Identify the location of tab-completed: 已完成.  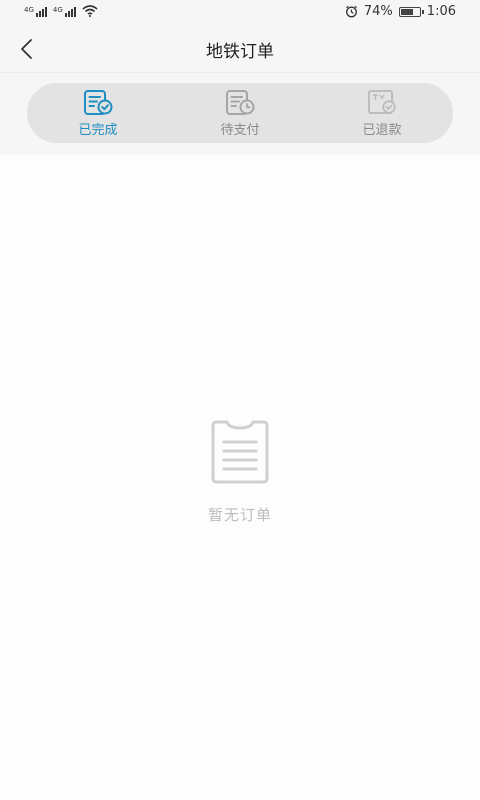
(98, 113).